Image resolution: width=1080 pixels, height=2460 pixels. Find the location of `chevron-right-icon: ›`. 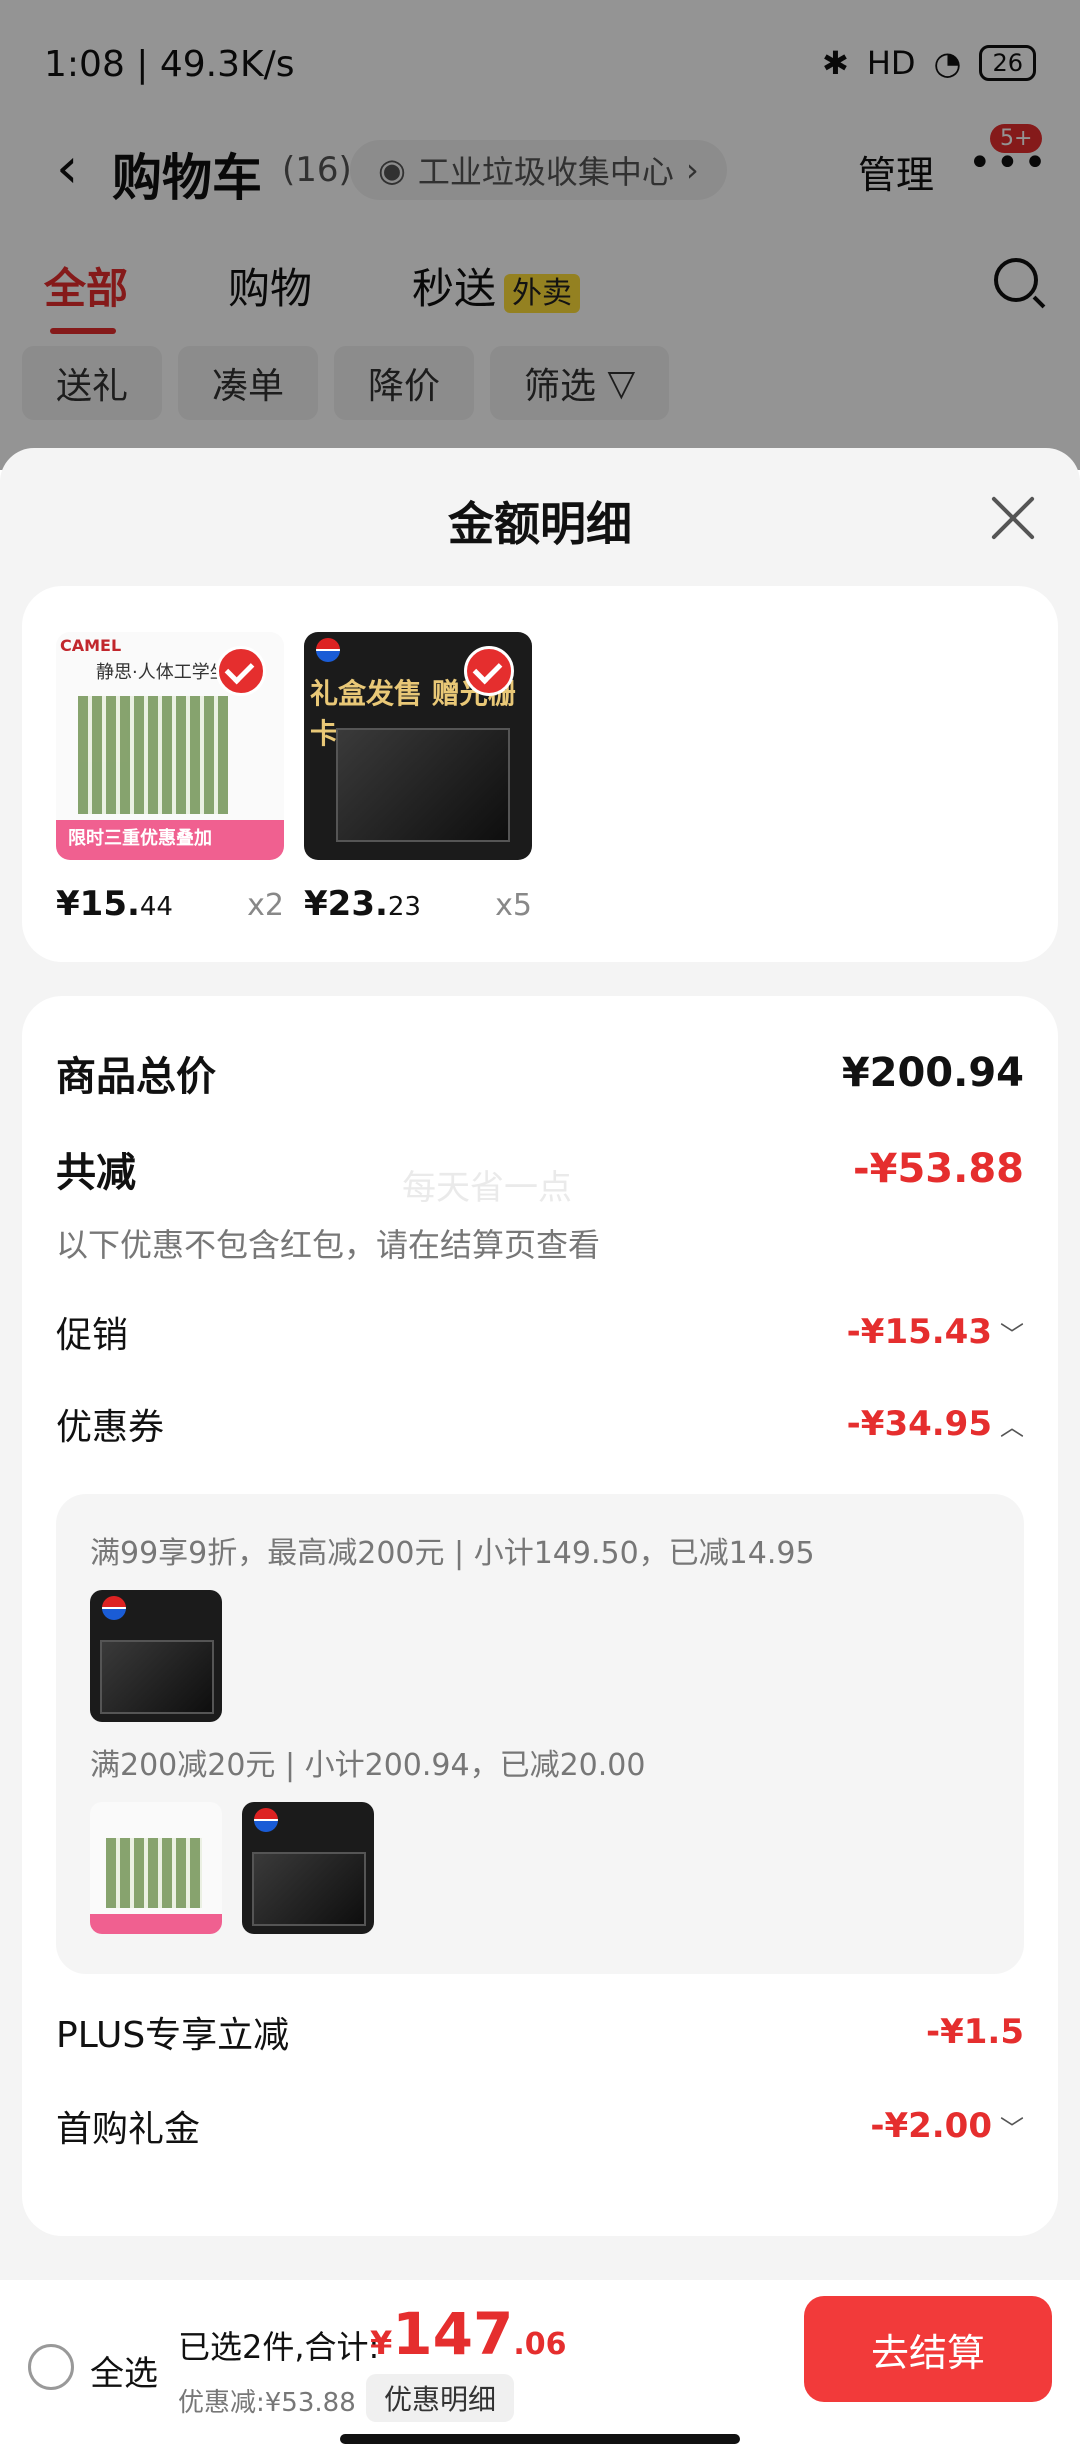

chevron-right-icon: › is located at coordinates (692, 170).